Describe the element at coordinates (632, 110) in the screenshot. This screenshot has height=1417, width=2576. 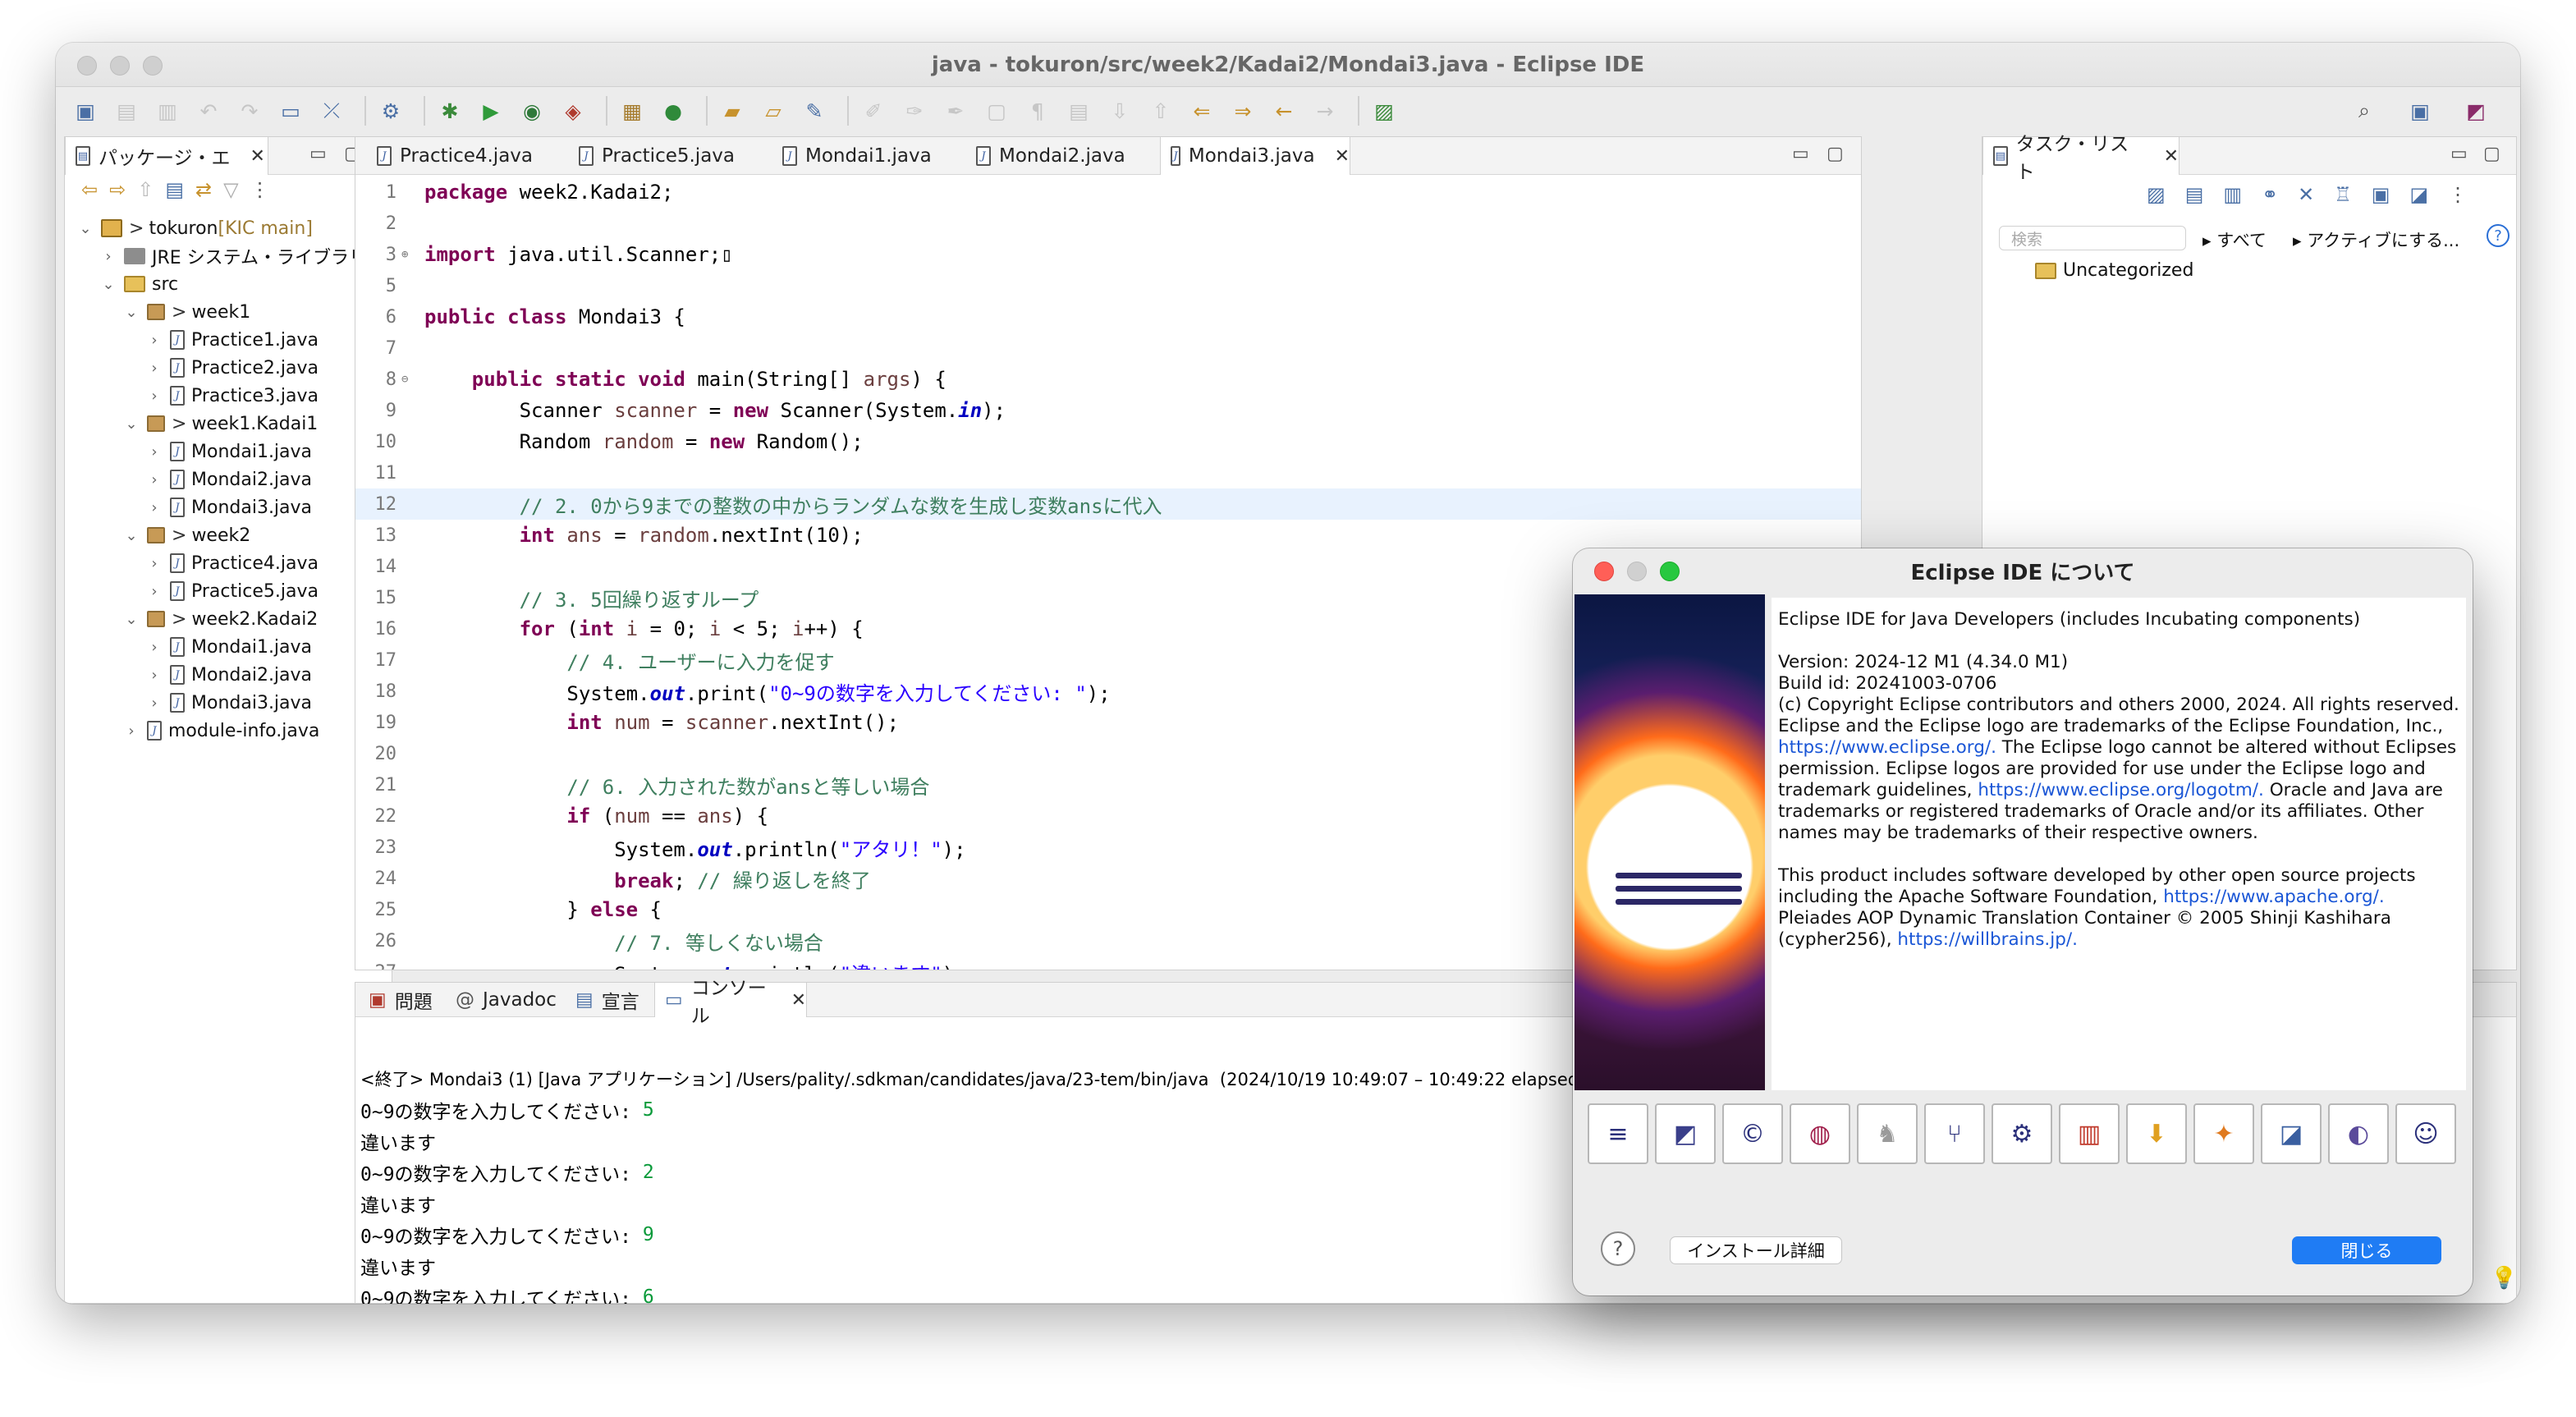
I see `new-java-project-icon: ▦` at that location.